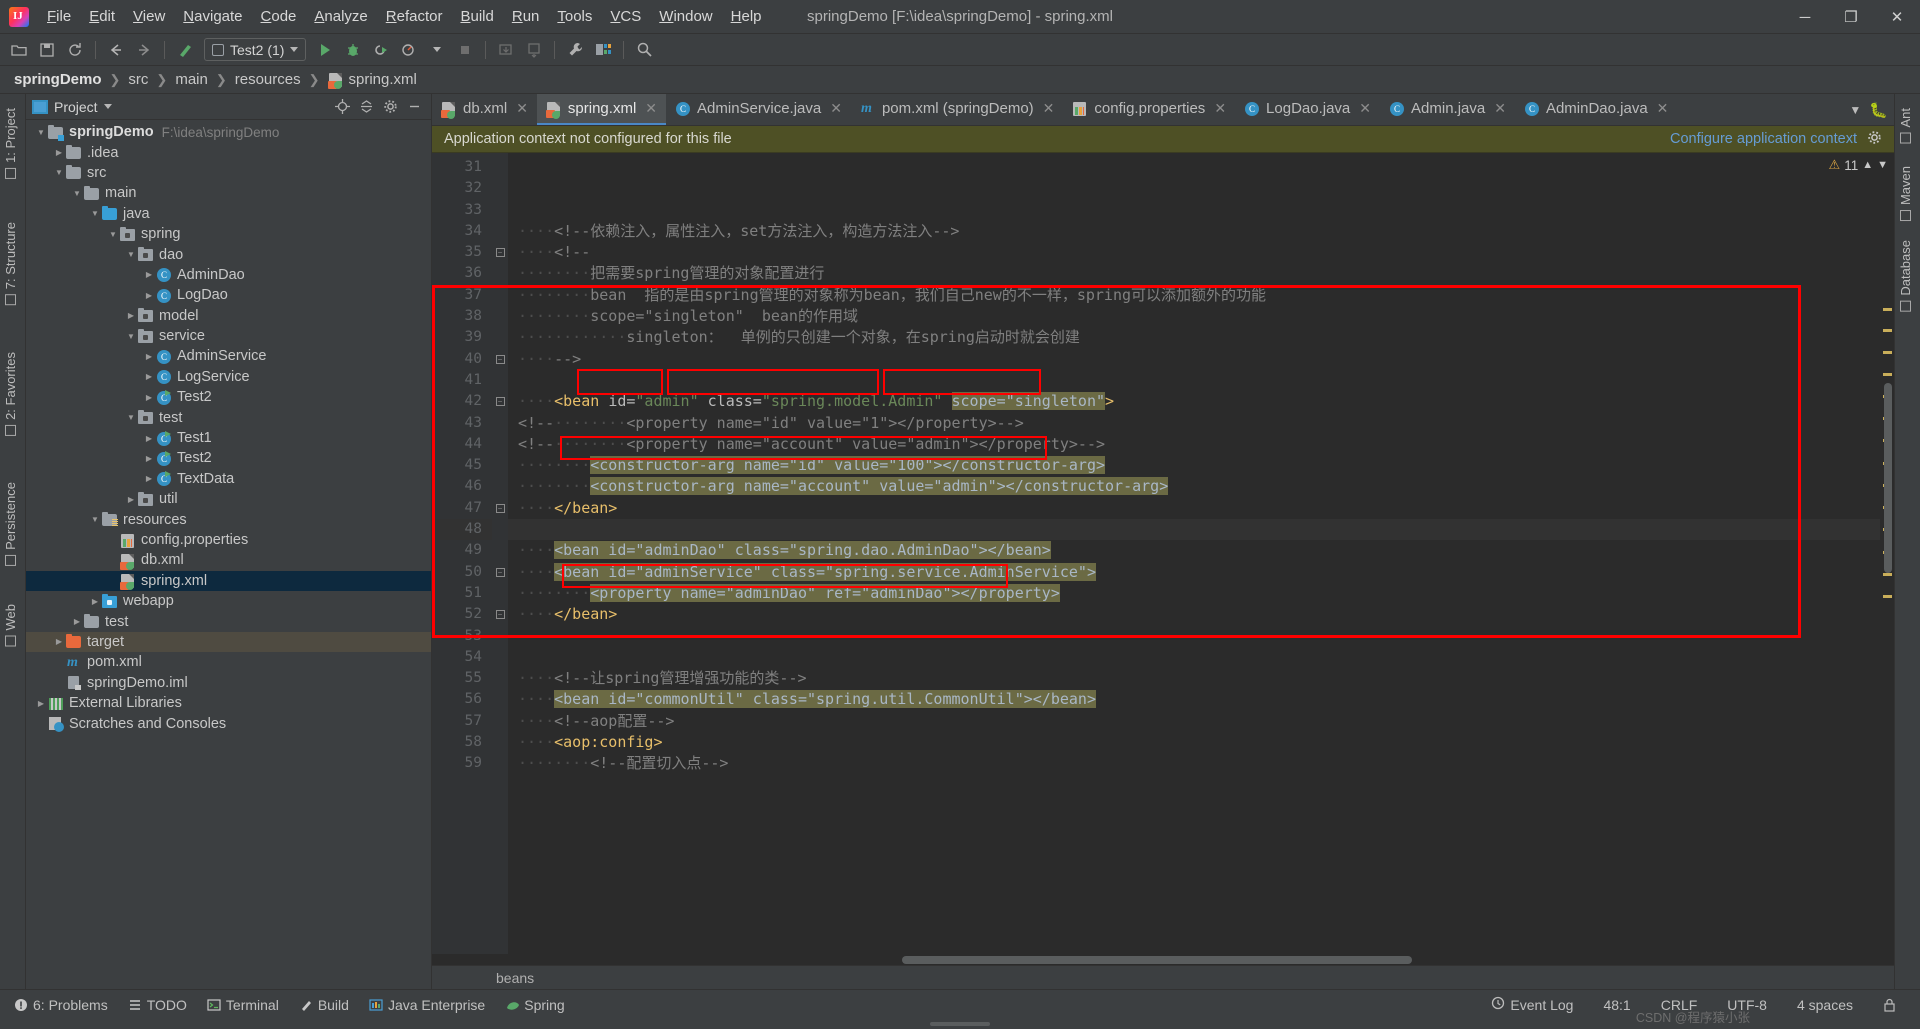 This screenshot has width=1920, height=1029. What do you see at coordinates (228, 193) in the screenshot?
I see `tree-node-main: ▼ main` at bounding box center [228, 193].